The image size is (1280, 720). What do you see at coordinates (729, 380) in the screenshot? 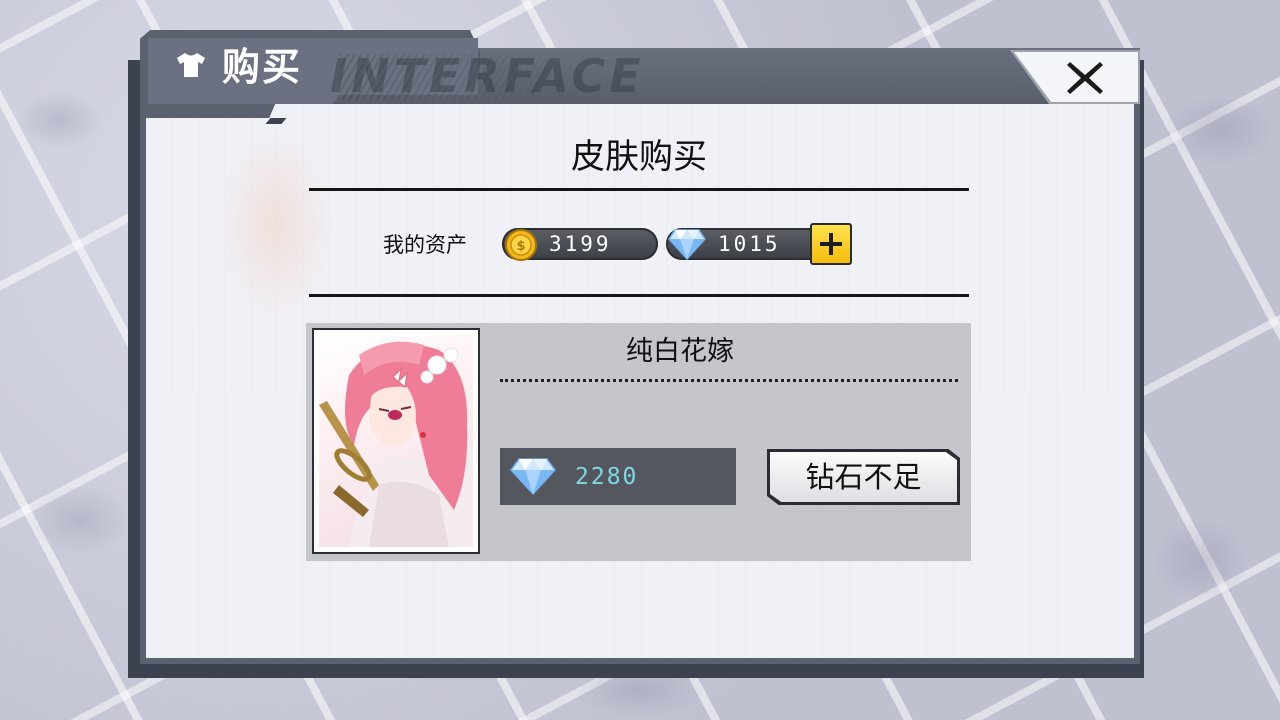
I see `skin-name-divider` at bounding box center [729, 380].